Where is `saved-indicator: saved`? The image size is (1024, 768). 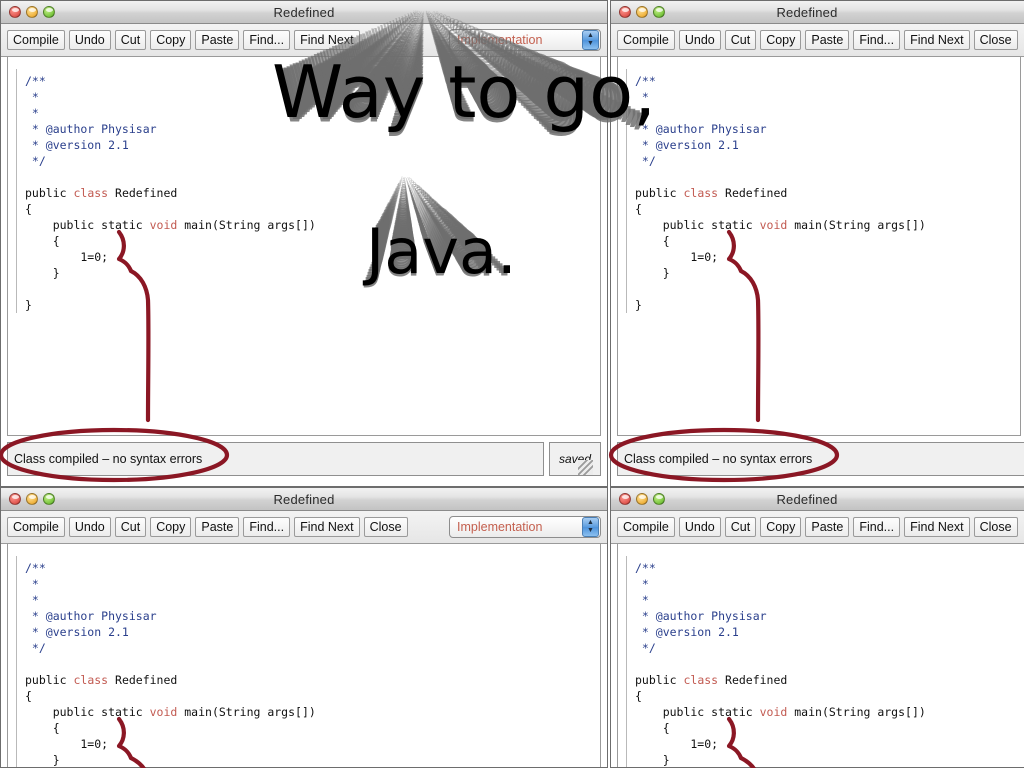 saved-indicator: saved is located at coordinates (575, 459).